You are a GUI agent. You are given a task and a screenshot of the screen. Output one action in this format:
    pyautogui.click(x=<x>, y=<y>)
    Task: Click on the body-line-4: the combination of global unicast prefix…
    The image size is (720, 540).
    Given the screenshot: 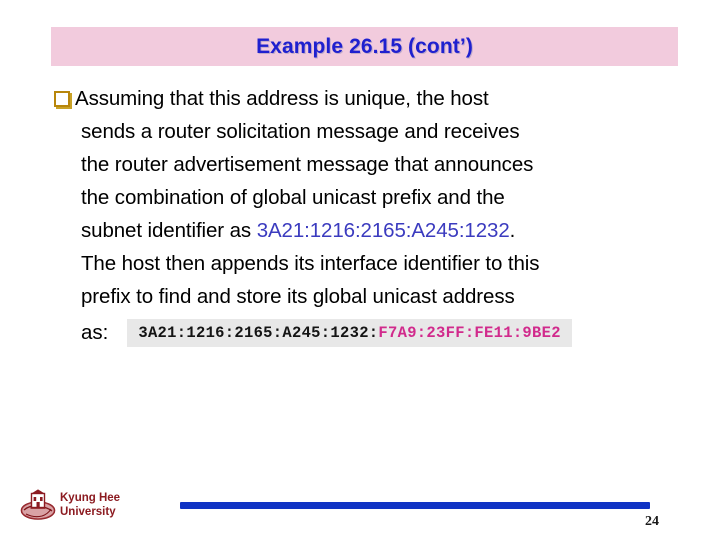 What is the action you would take?
    pyautogui.click(x=293, y=197)
    